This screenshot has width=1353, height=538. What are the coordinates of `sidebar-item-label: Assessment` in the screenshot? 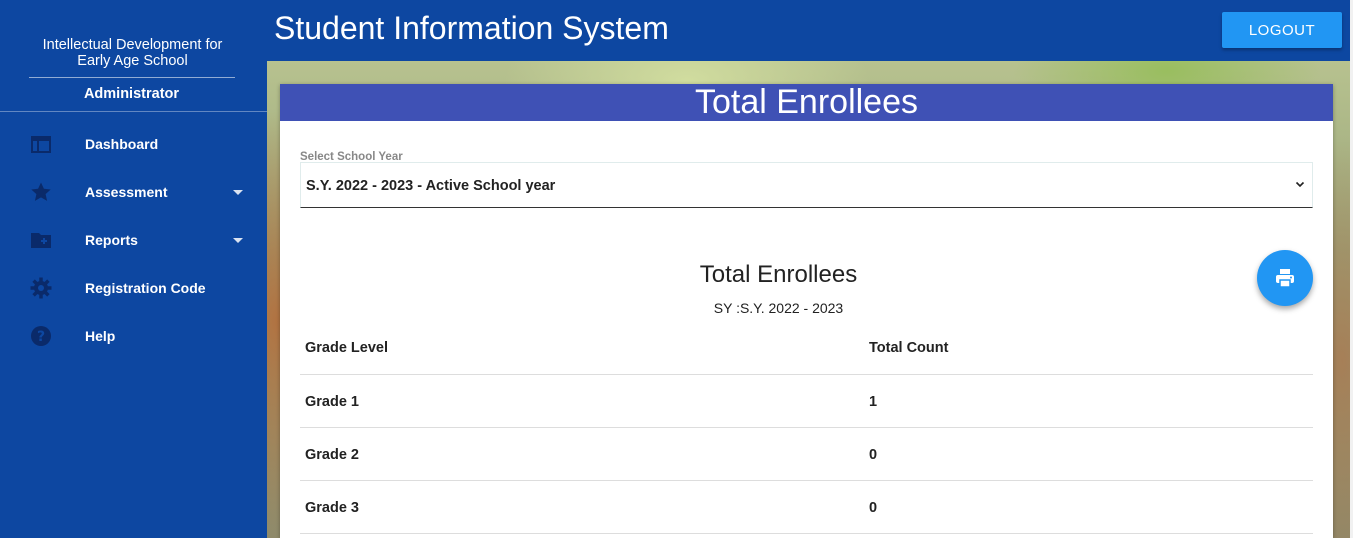 It's located at (126, 192).